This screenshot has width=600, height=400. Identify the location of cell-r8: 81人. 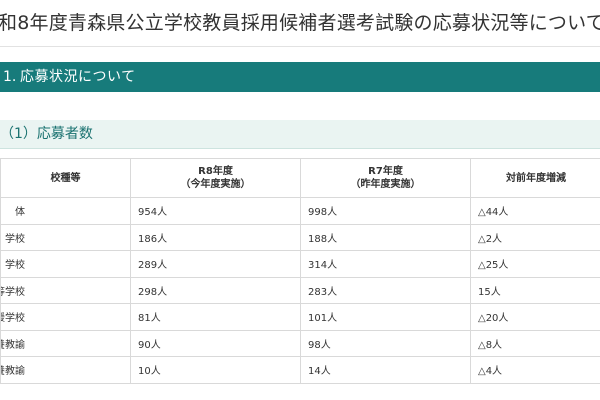
(215, 317).